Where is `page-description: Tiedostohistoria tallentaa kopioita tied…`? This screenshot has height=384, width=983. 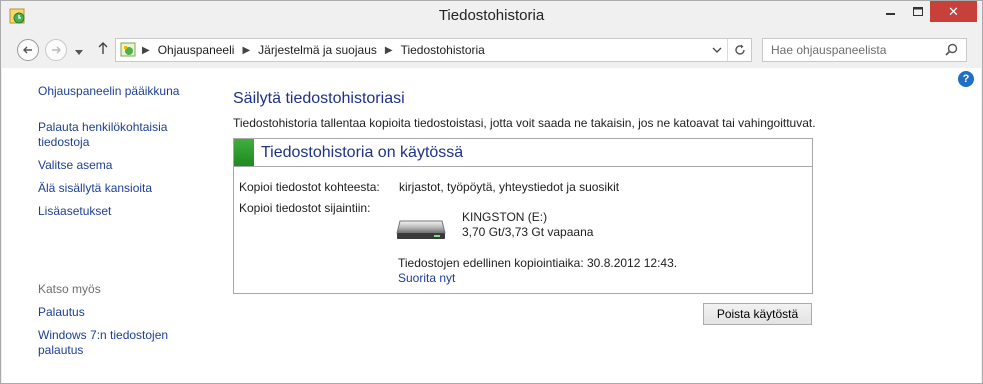 page-description: Tiedostohistoria tallentaa kopioita tied… is located at coordinates (524, 123).